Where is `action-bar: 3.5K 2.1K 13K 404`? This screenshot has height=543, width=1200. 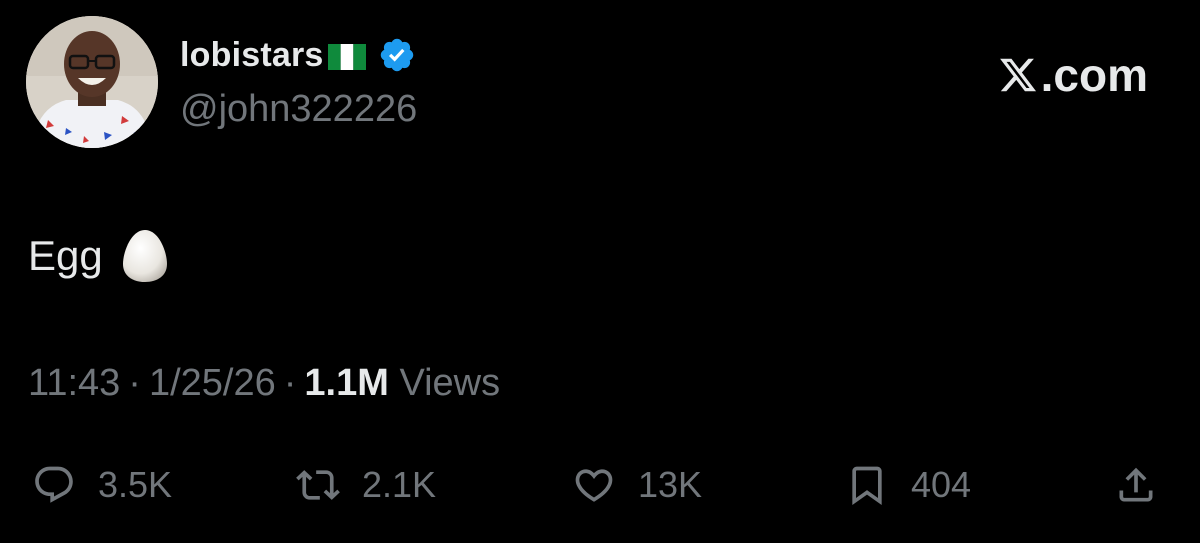 action-bar: 3.5K 2.1K 13K 404 is located at coordinates (600, 485).